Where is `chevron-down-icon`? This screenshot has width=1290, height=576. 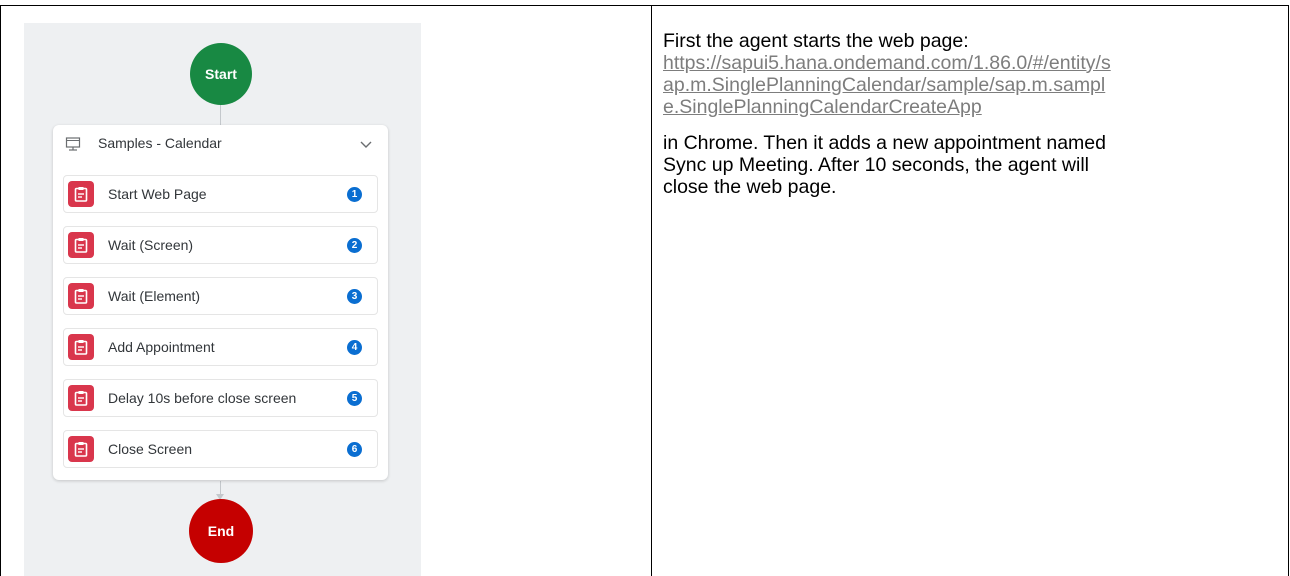
chevron-down-icon is located at coordinates (366, 144).